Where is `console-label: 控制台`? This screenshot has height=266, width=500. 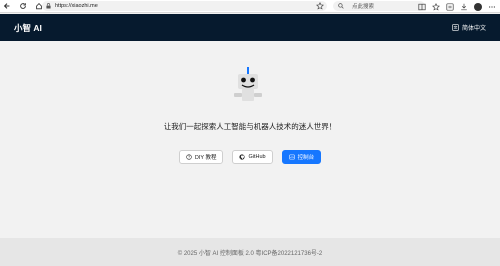 console-label: 控制台 is located at coordinates (306, 158).